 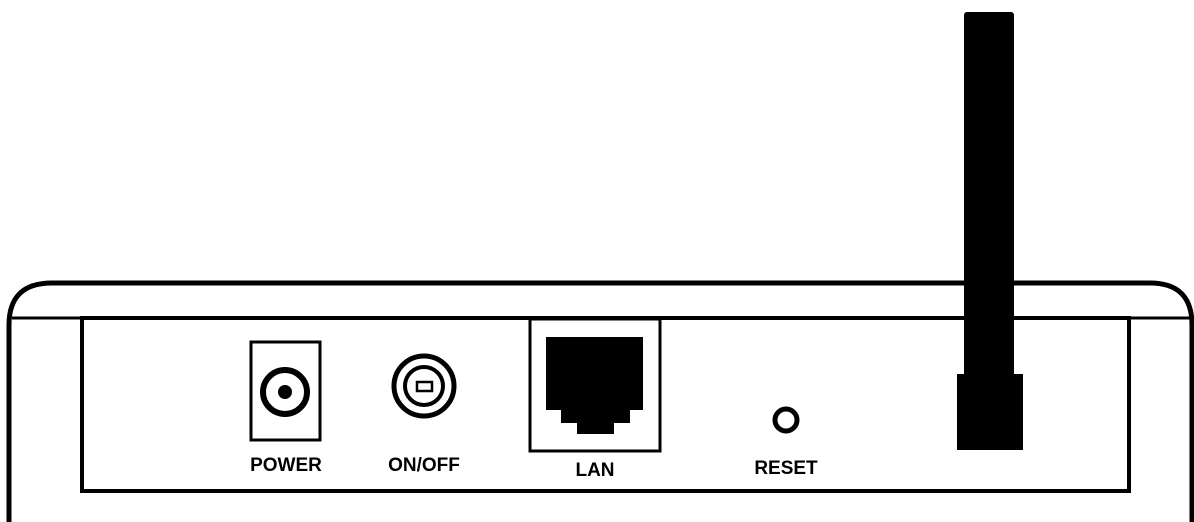 What do you see at coordinates (990, 231) in the screenshot?
I see `antenna-icon` at bounding box center [990, 231].